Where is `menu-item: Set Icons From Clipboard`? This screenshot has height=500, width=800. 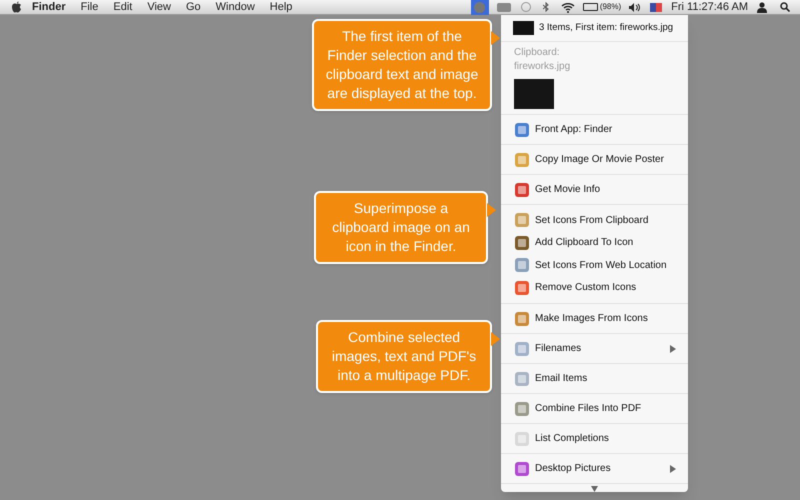
menu-item: Set Icons From Clipboard is located at coordinates (594, 220).